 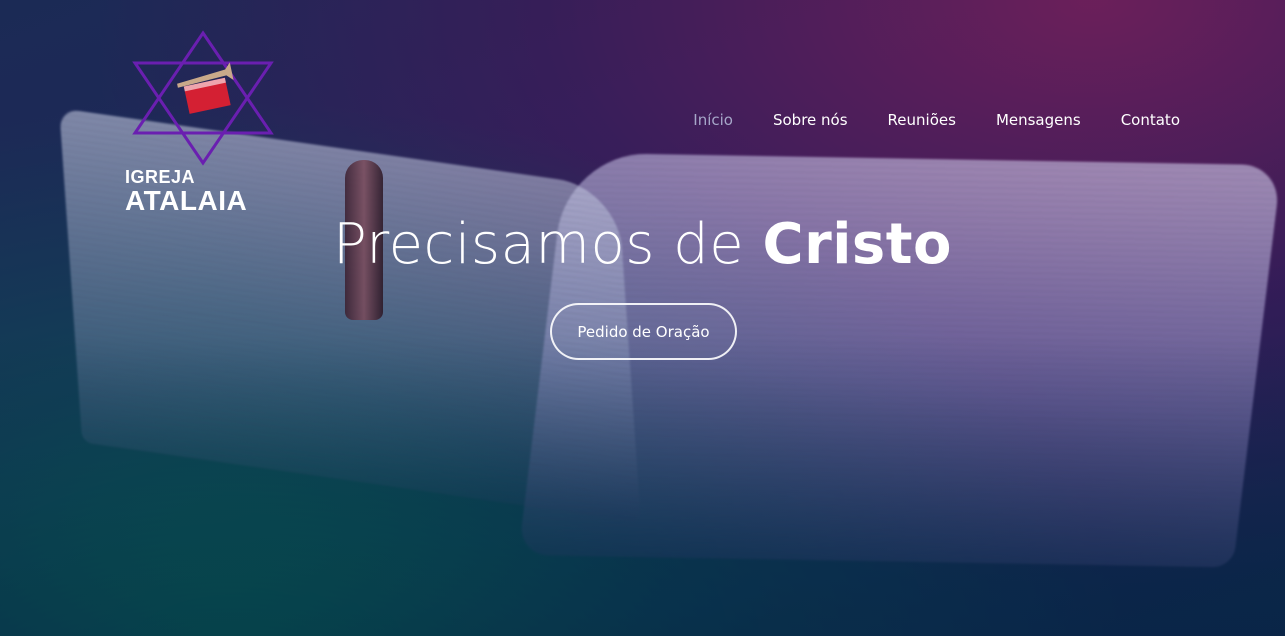 What do you see at coordinates (1150, 120) in the screenshot?
I see `nav-item-contato: Contato` at bounding box center [1150, 120].